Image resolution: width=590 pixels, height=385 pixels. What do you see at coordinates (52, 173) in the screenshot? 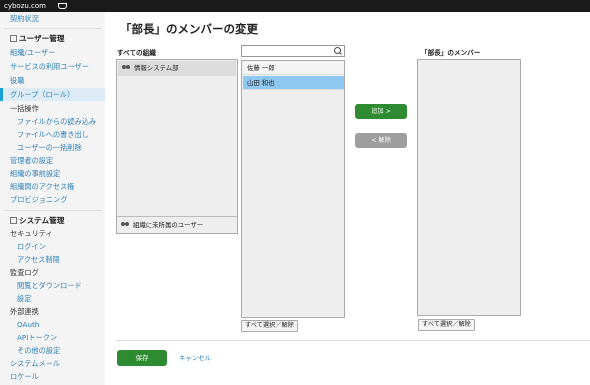
I see `sidebar-item-org-presettings: 組織の事前設定` at bounding box center [52, 173].